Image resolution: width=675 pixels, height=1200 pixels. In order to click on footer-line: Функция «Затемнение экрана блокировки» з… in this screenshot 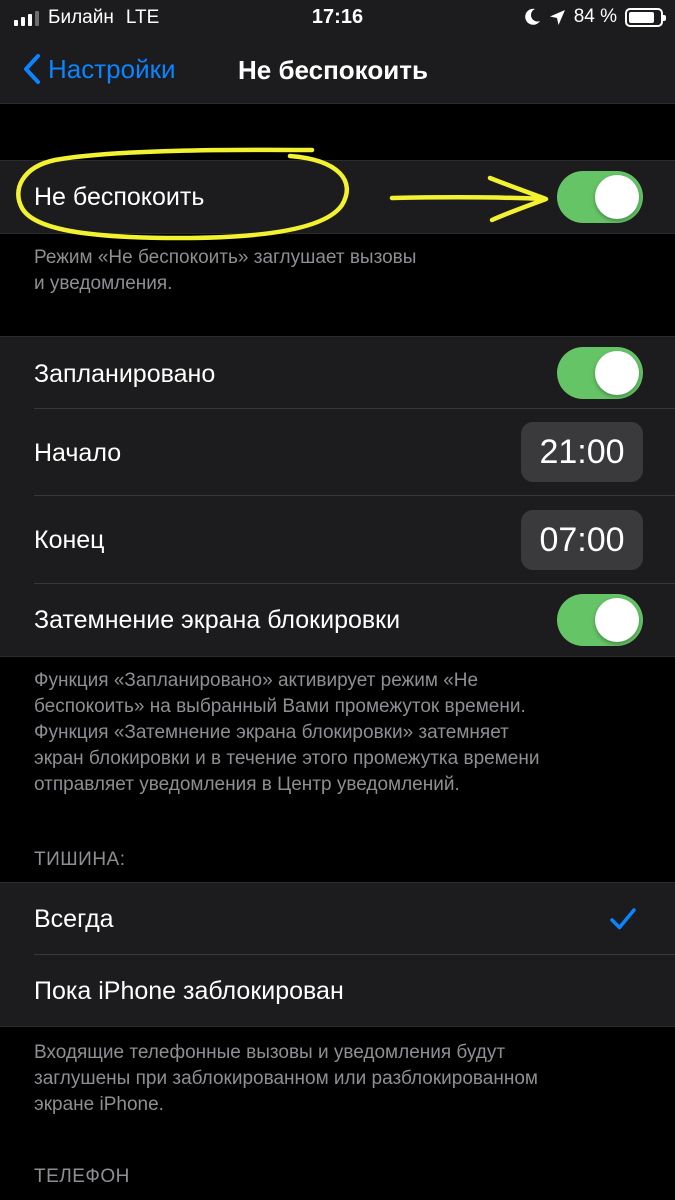, I will do `click(271, 732)`.